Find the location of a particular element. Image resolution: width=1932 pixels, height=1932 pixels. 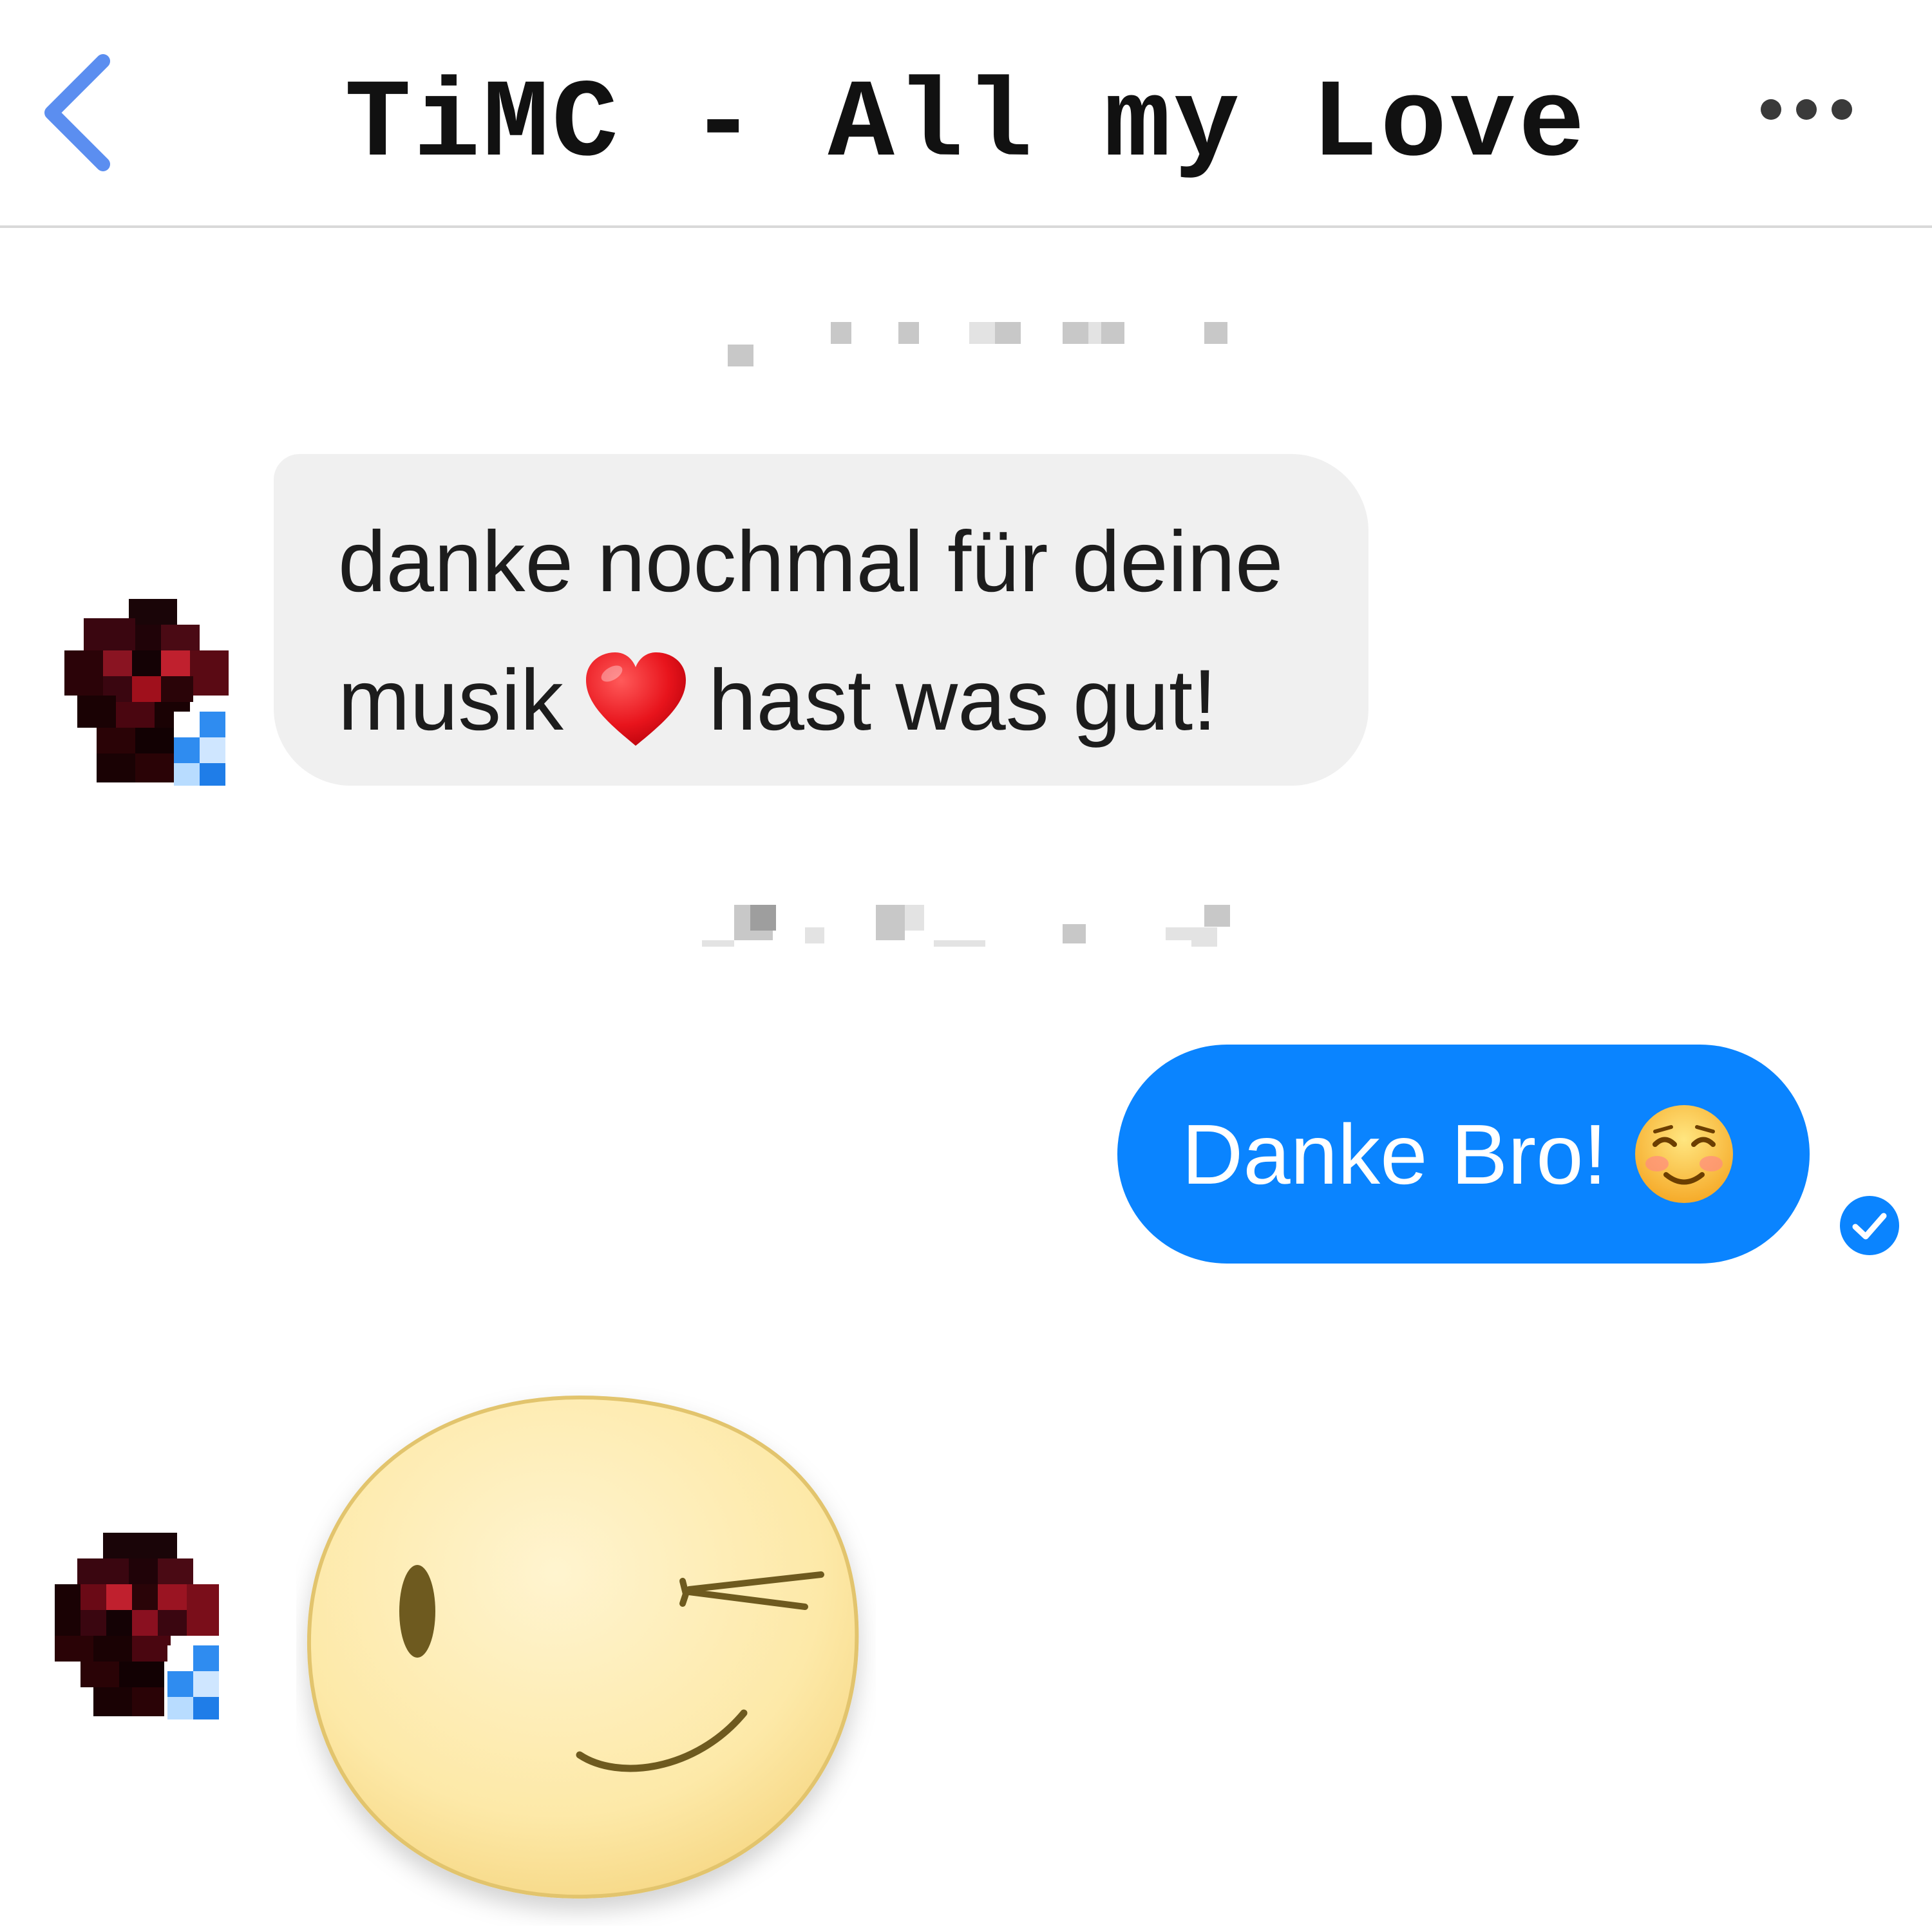

message-text-line: musik hast was gut! is located at coordinates (830, 700).